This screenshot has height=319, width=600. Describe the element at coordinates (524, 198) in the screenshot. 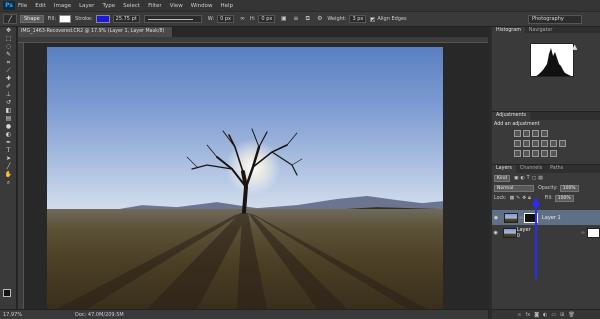

I see `lock-position-icon: ✥` at that location.